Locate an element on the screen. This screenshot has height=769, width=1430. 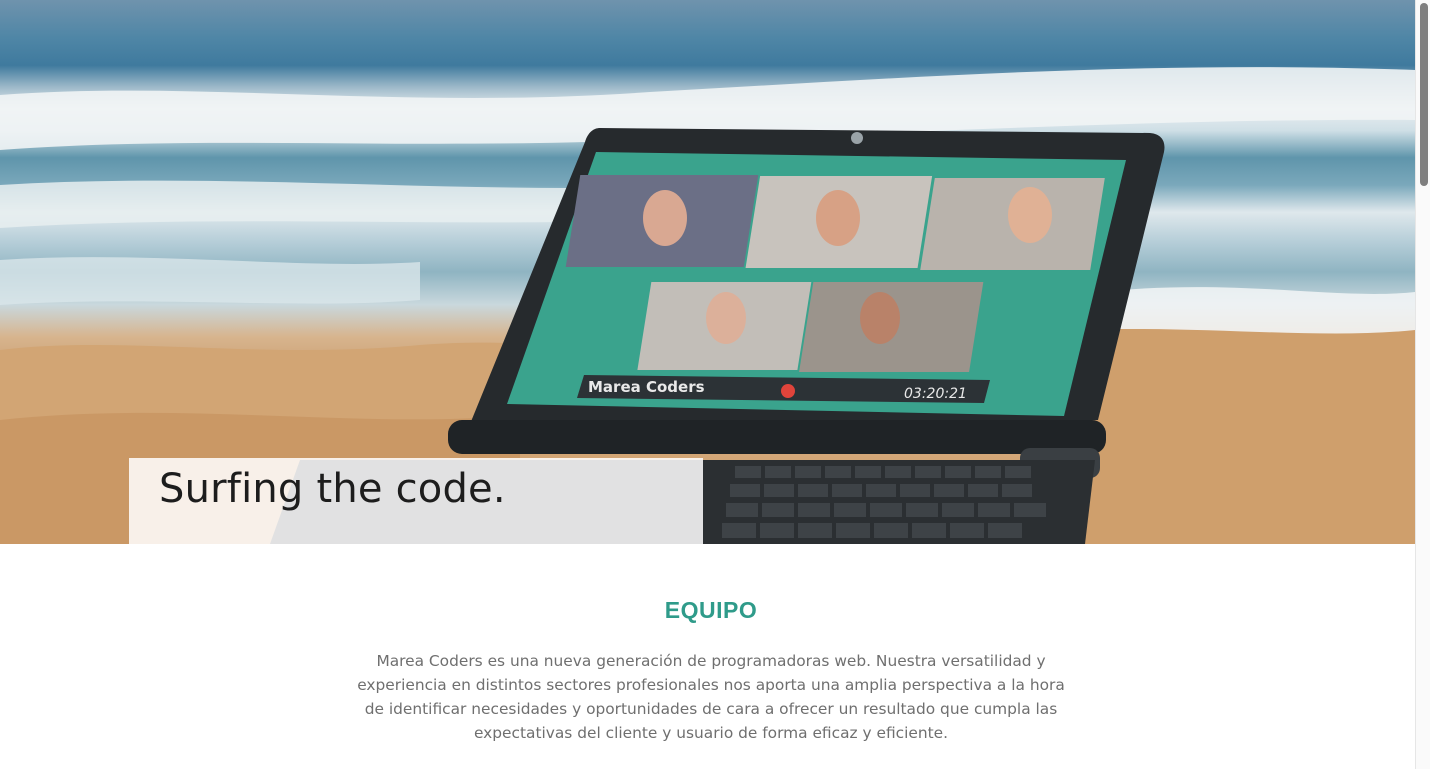
vertical-scrollbar is located at coordinates (1422, 384).